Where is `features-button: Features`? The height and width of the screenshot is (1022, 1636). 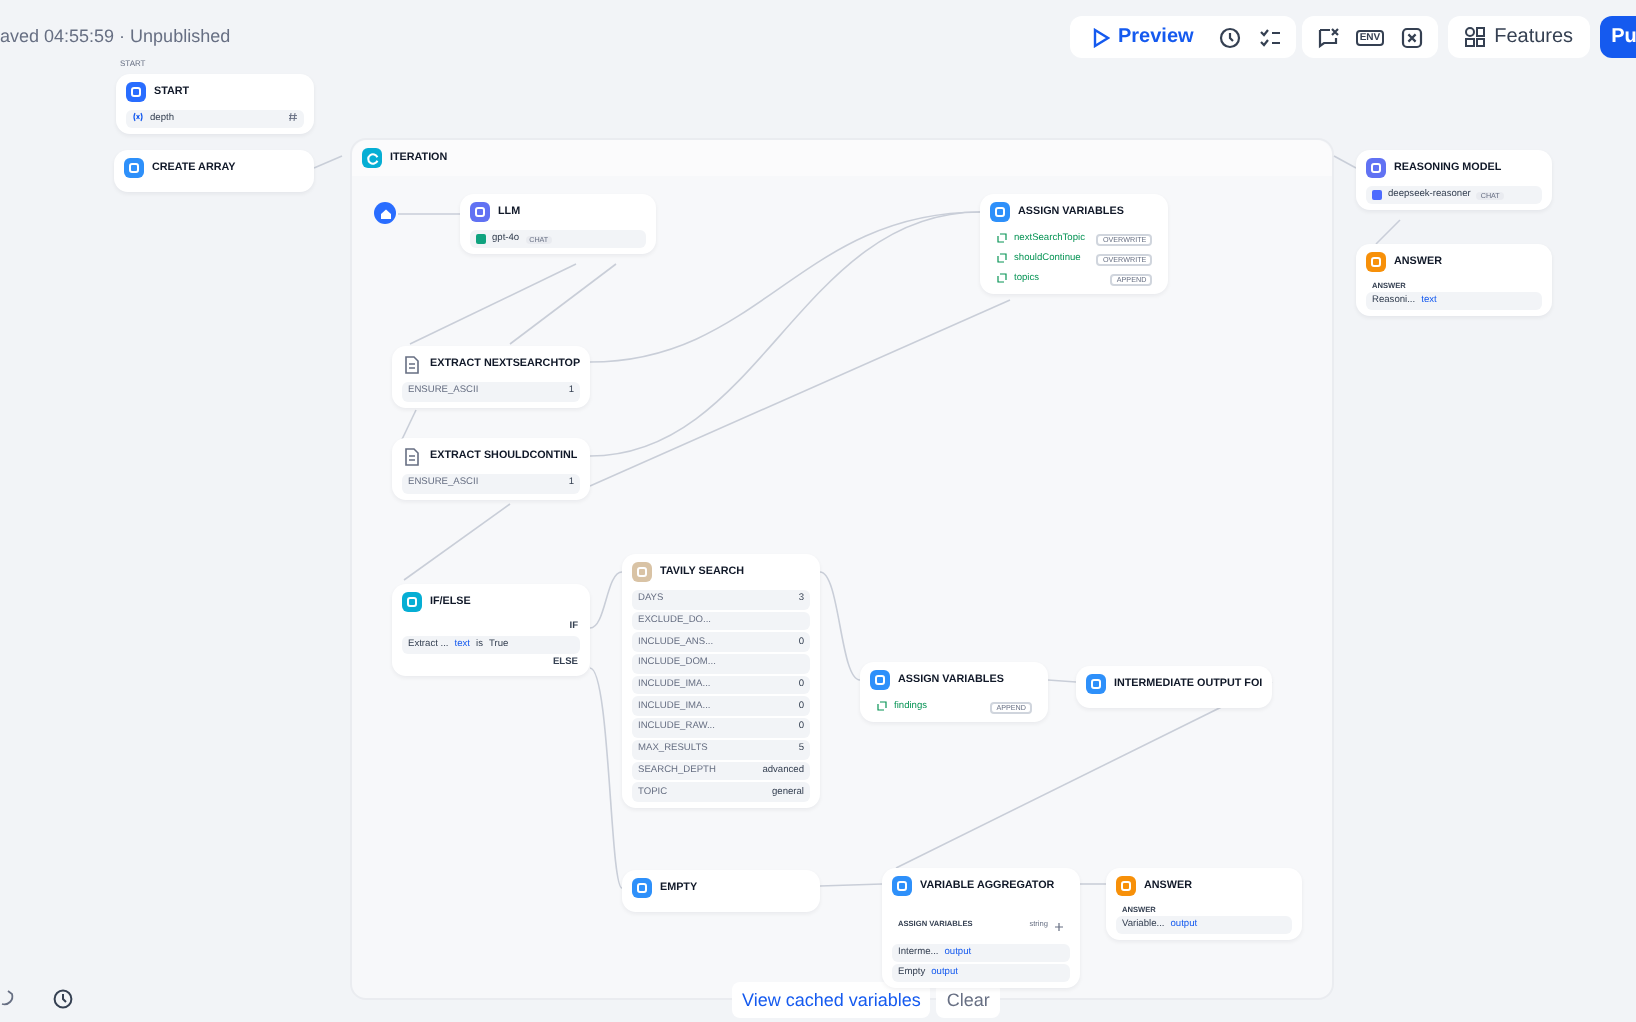 features-button: Features is located at coordinates (1519, 37).